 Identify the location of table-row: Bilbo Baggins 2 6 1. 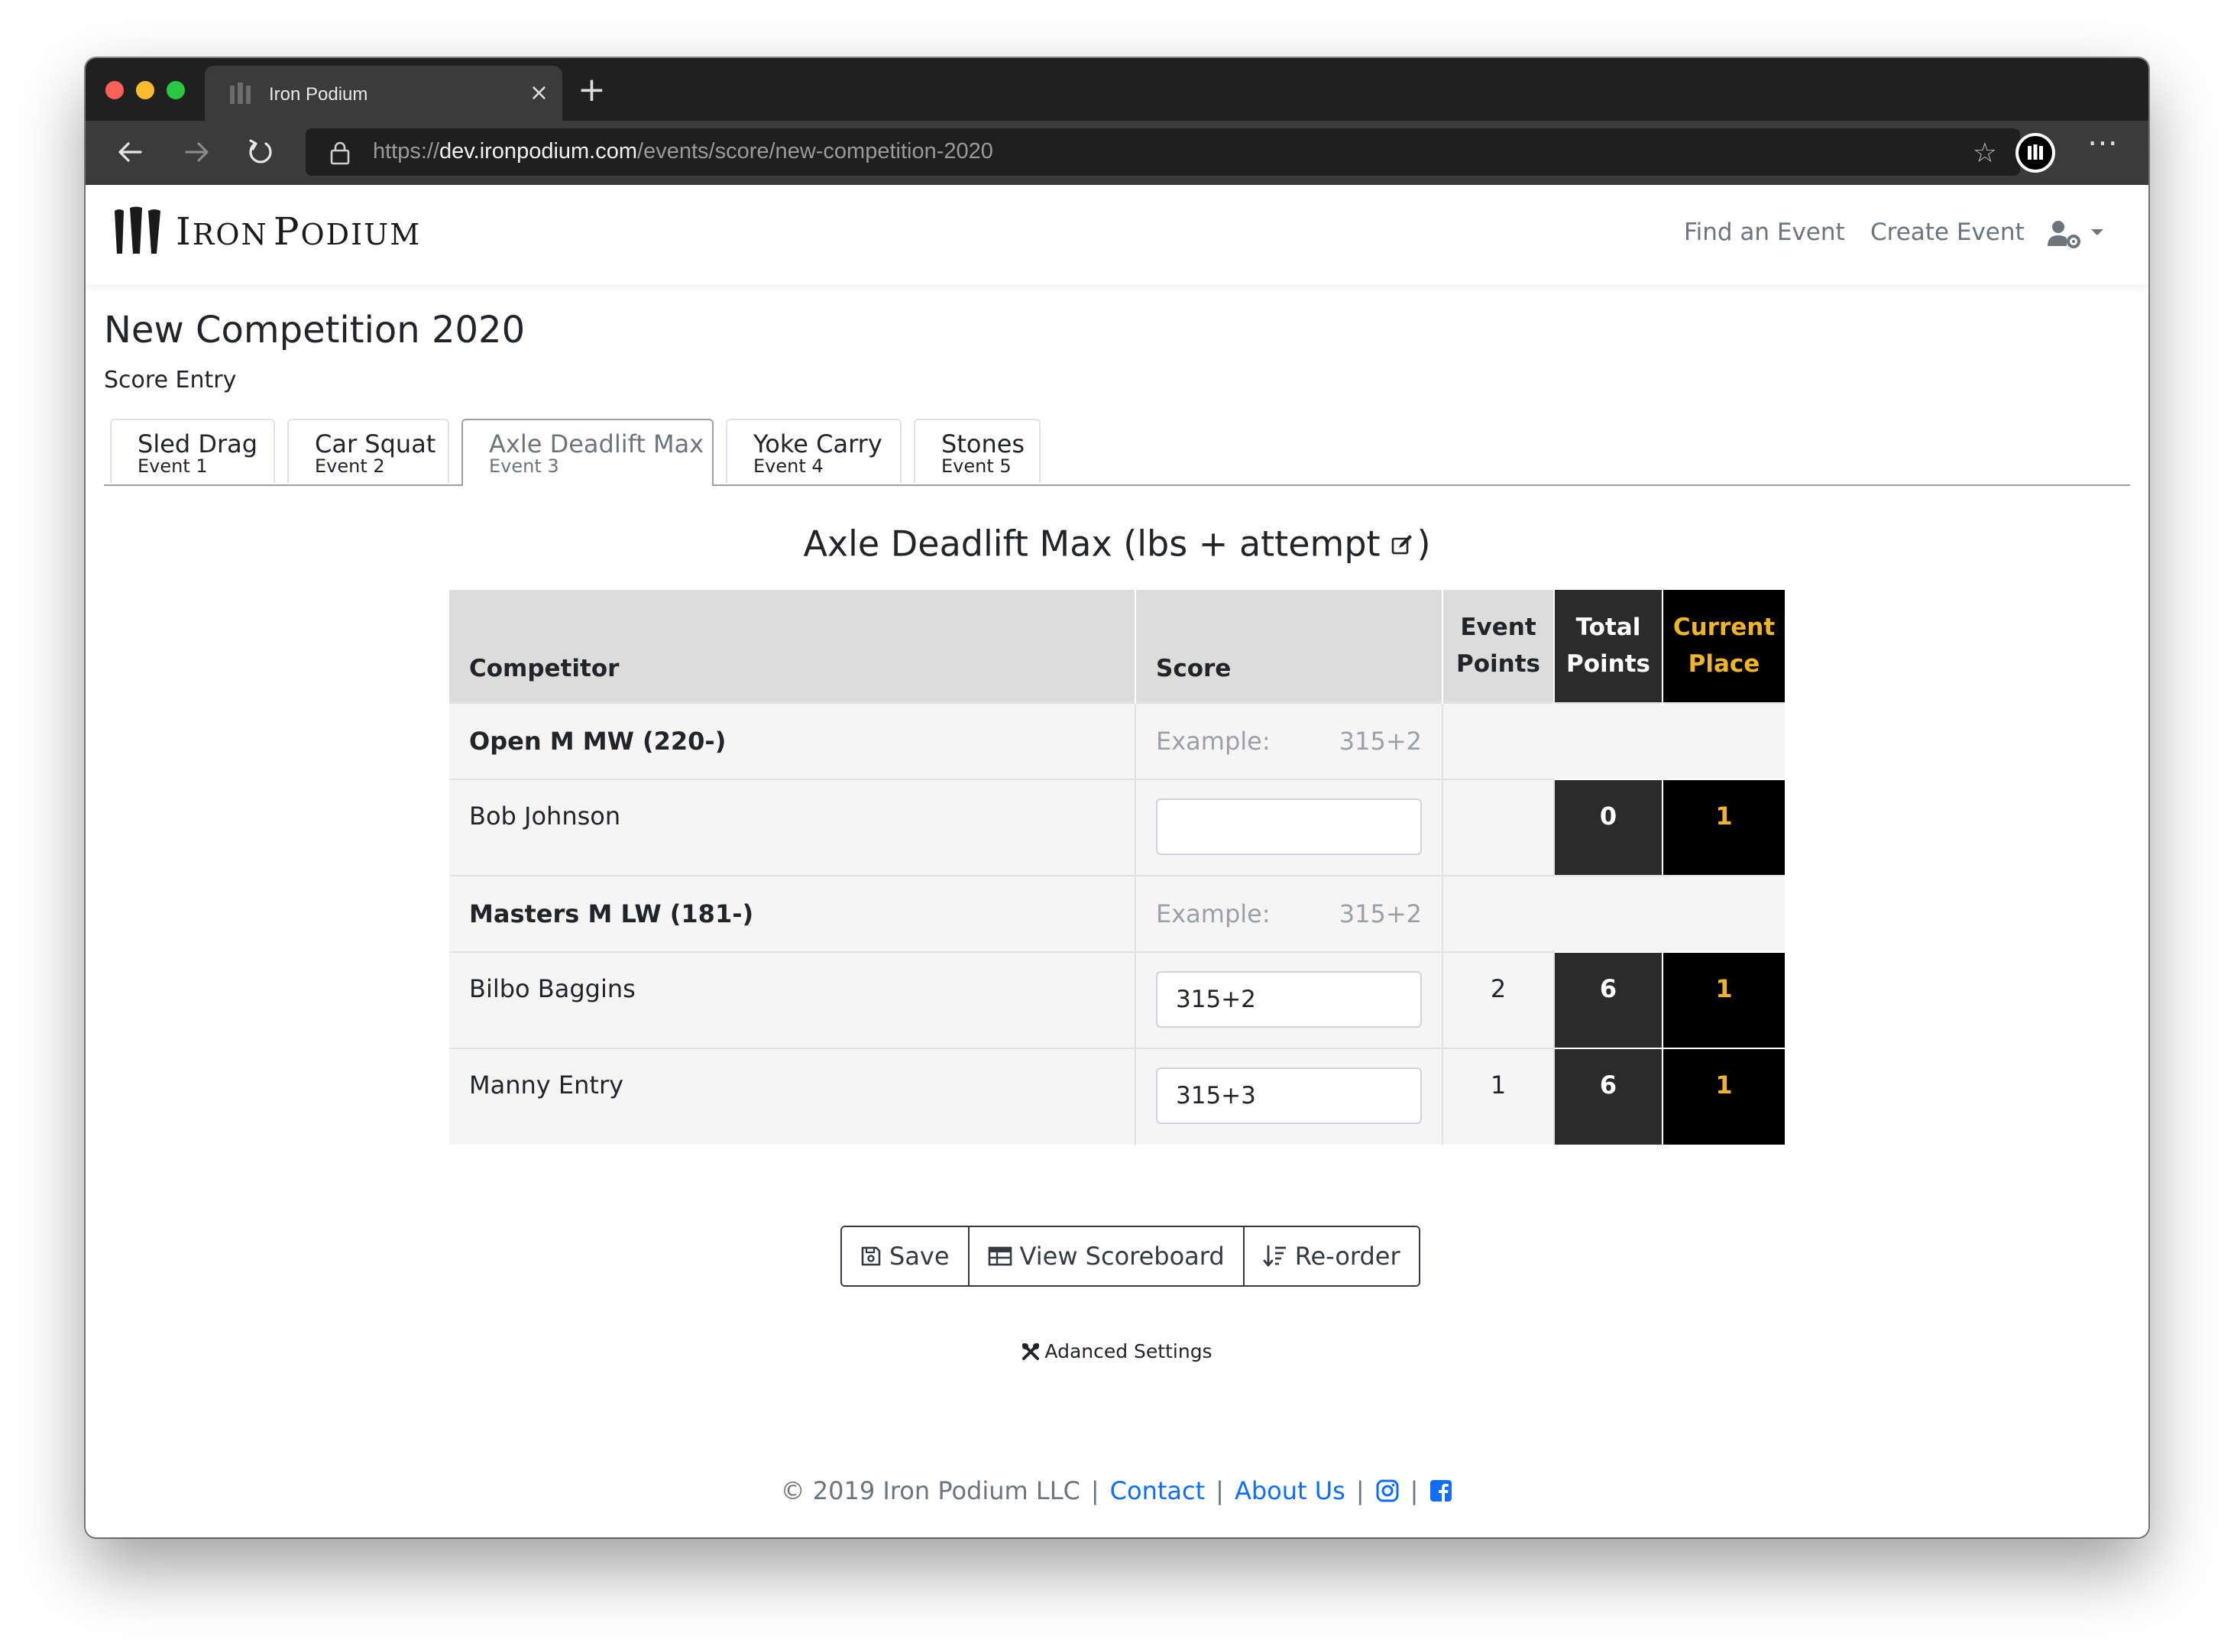
(1117, 999).